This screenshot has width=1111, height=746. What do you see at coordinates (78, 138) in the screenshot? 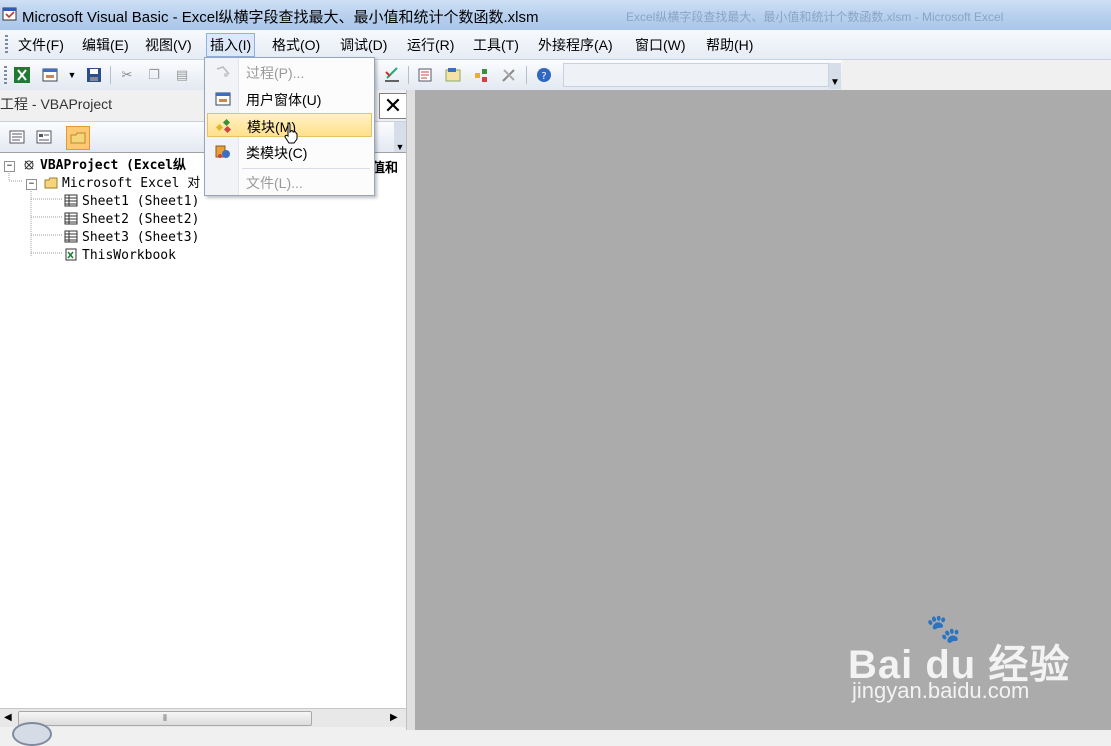
I see `toggle-folders-icon` at bounding box center [78, 138].